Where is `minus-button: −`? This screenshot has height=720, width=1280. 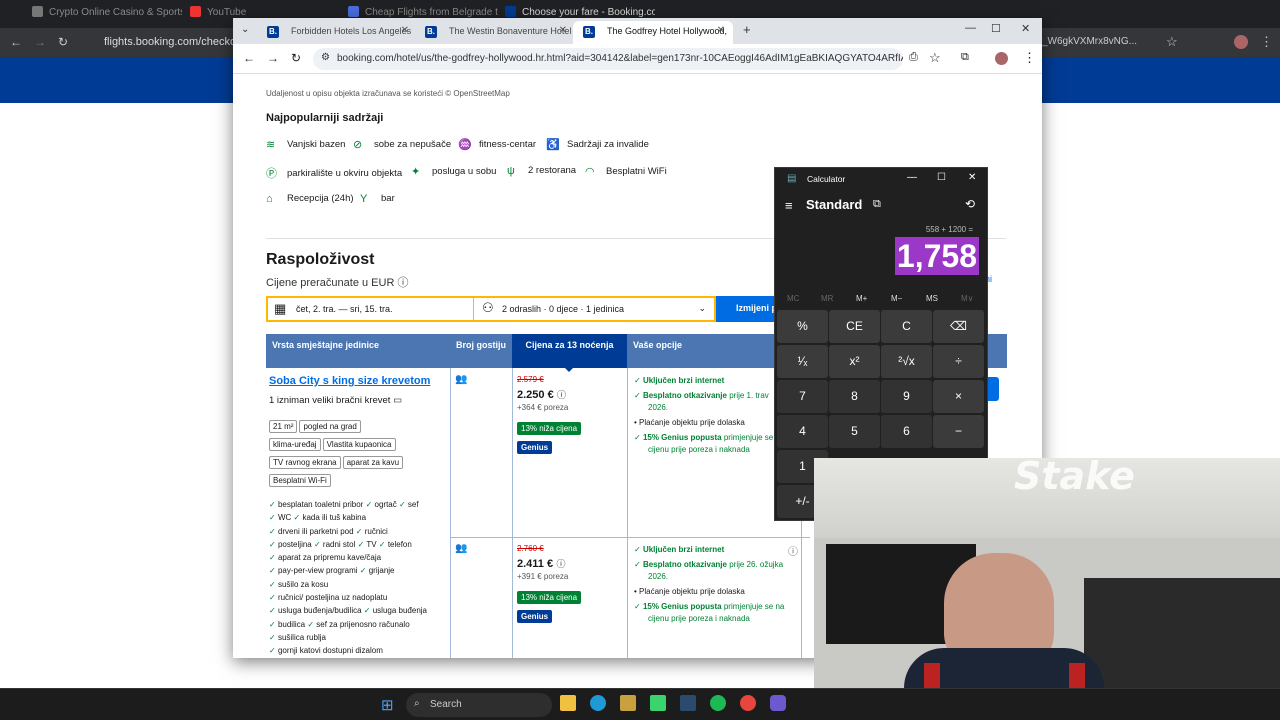 minus-button: − is located at coordinates (958, 431).